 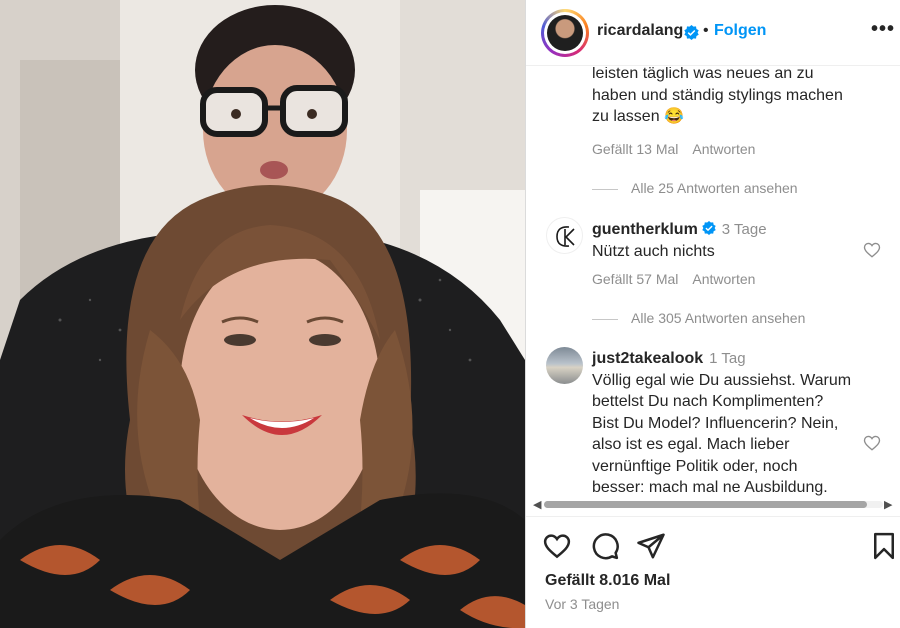 I want to click on more-options-icon: •••, so click(x=883, y=29).